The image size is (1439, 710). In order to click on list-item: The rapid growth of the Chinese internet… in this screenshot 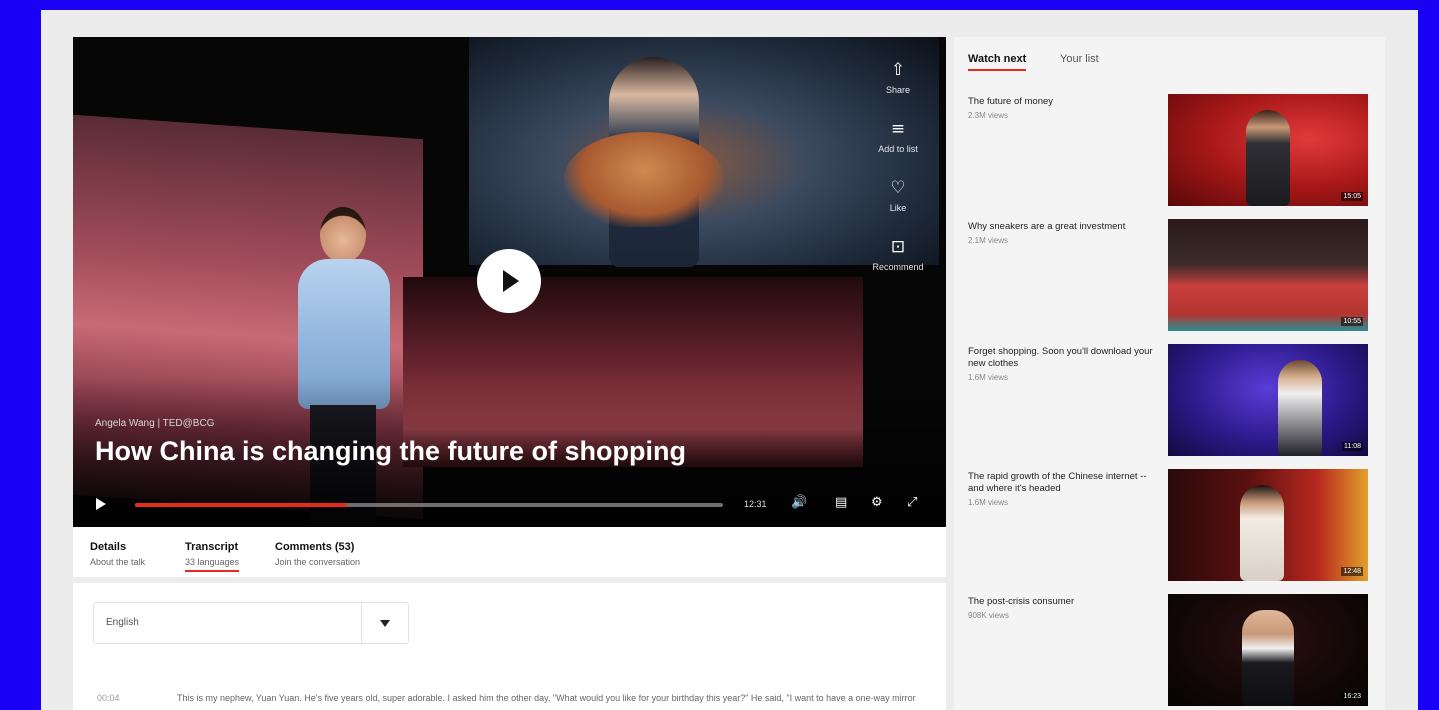, I will do `click(1169, 525)`.